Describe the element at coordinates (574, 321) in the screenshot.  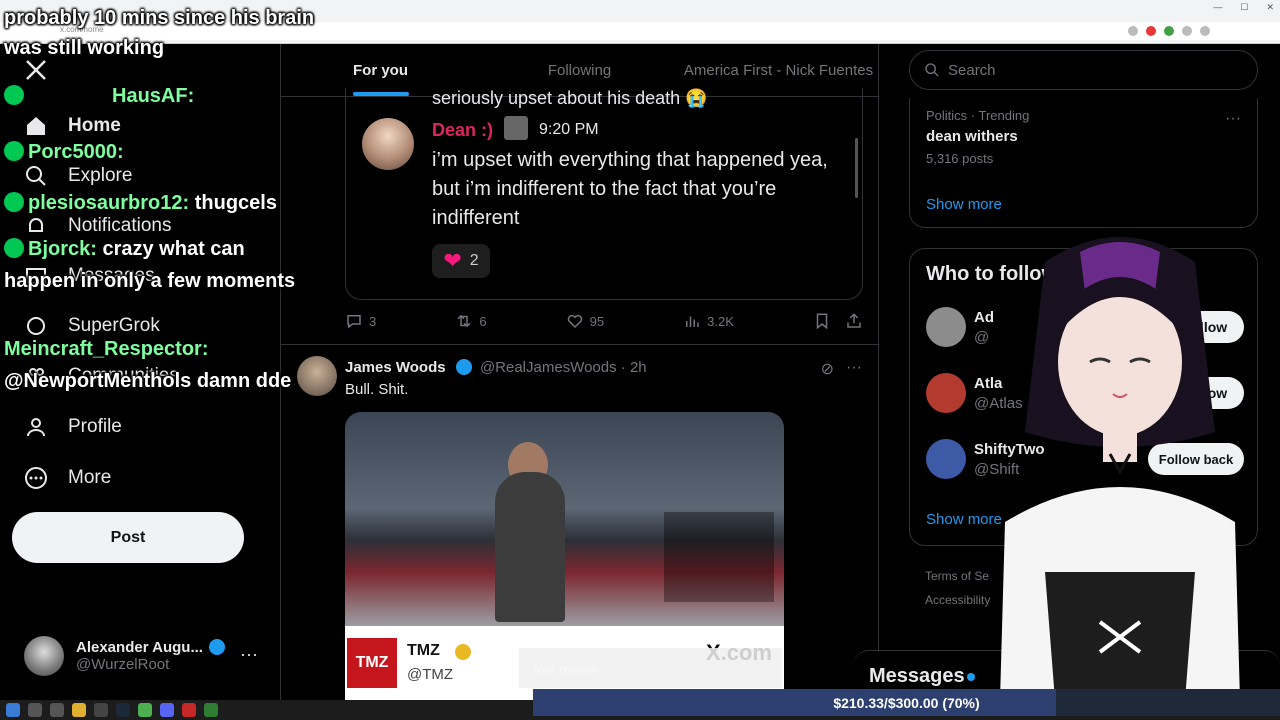
I see `like-icon` at that location.